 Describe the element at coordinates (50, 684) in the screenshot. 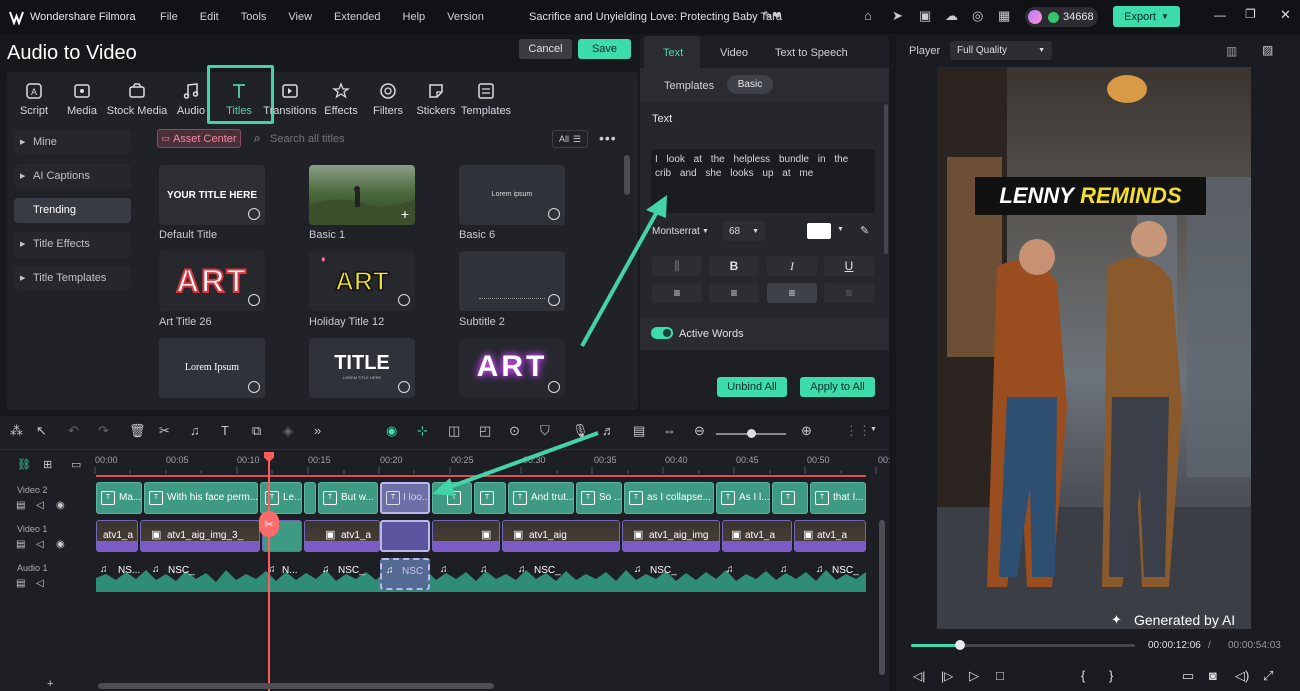

I see `add-icon: +` at that location.